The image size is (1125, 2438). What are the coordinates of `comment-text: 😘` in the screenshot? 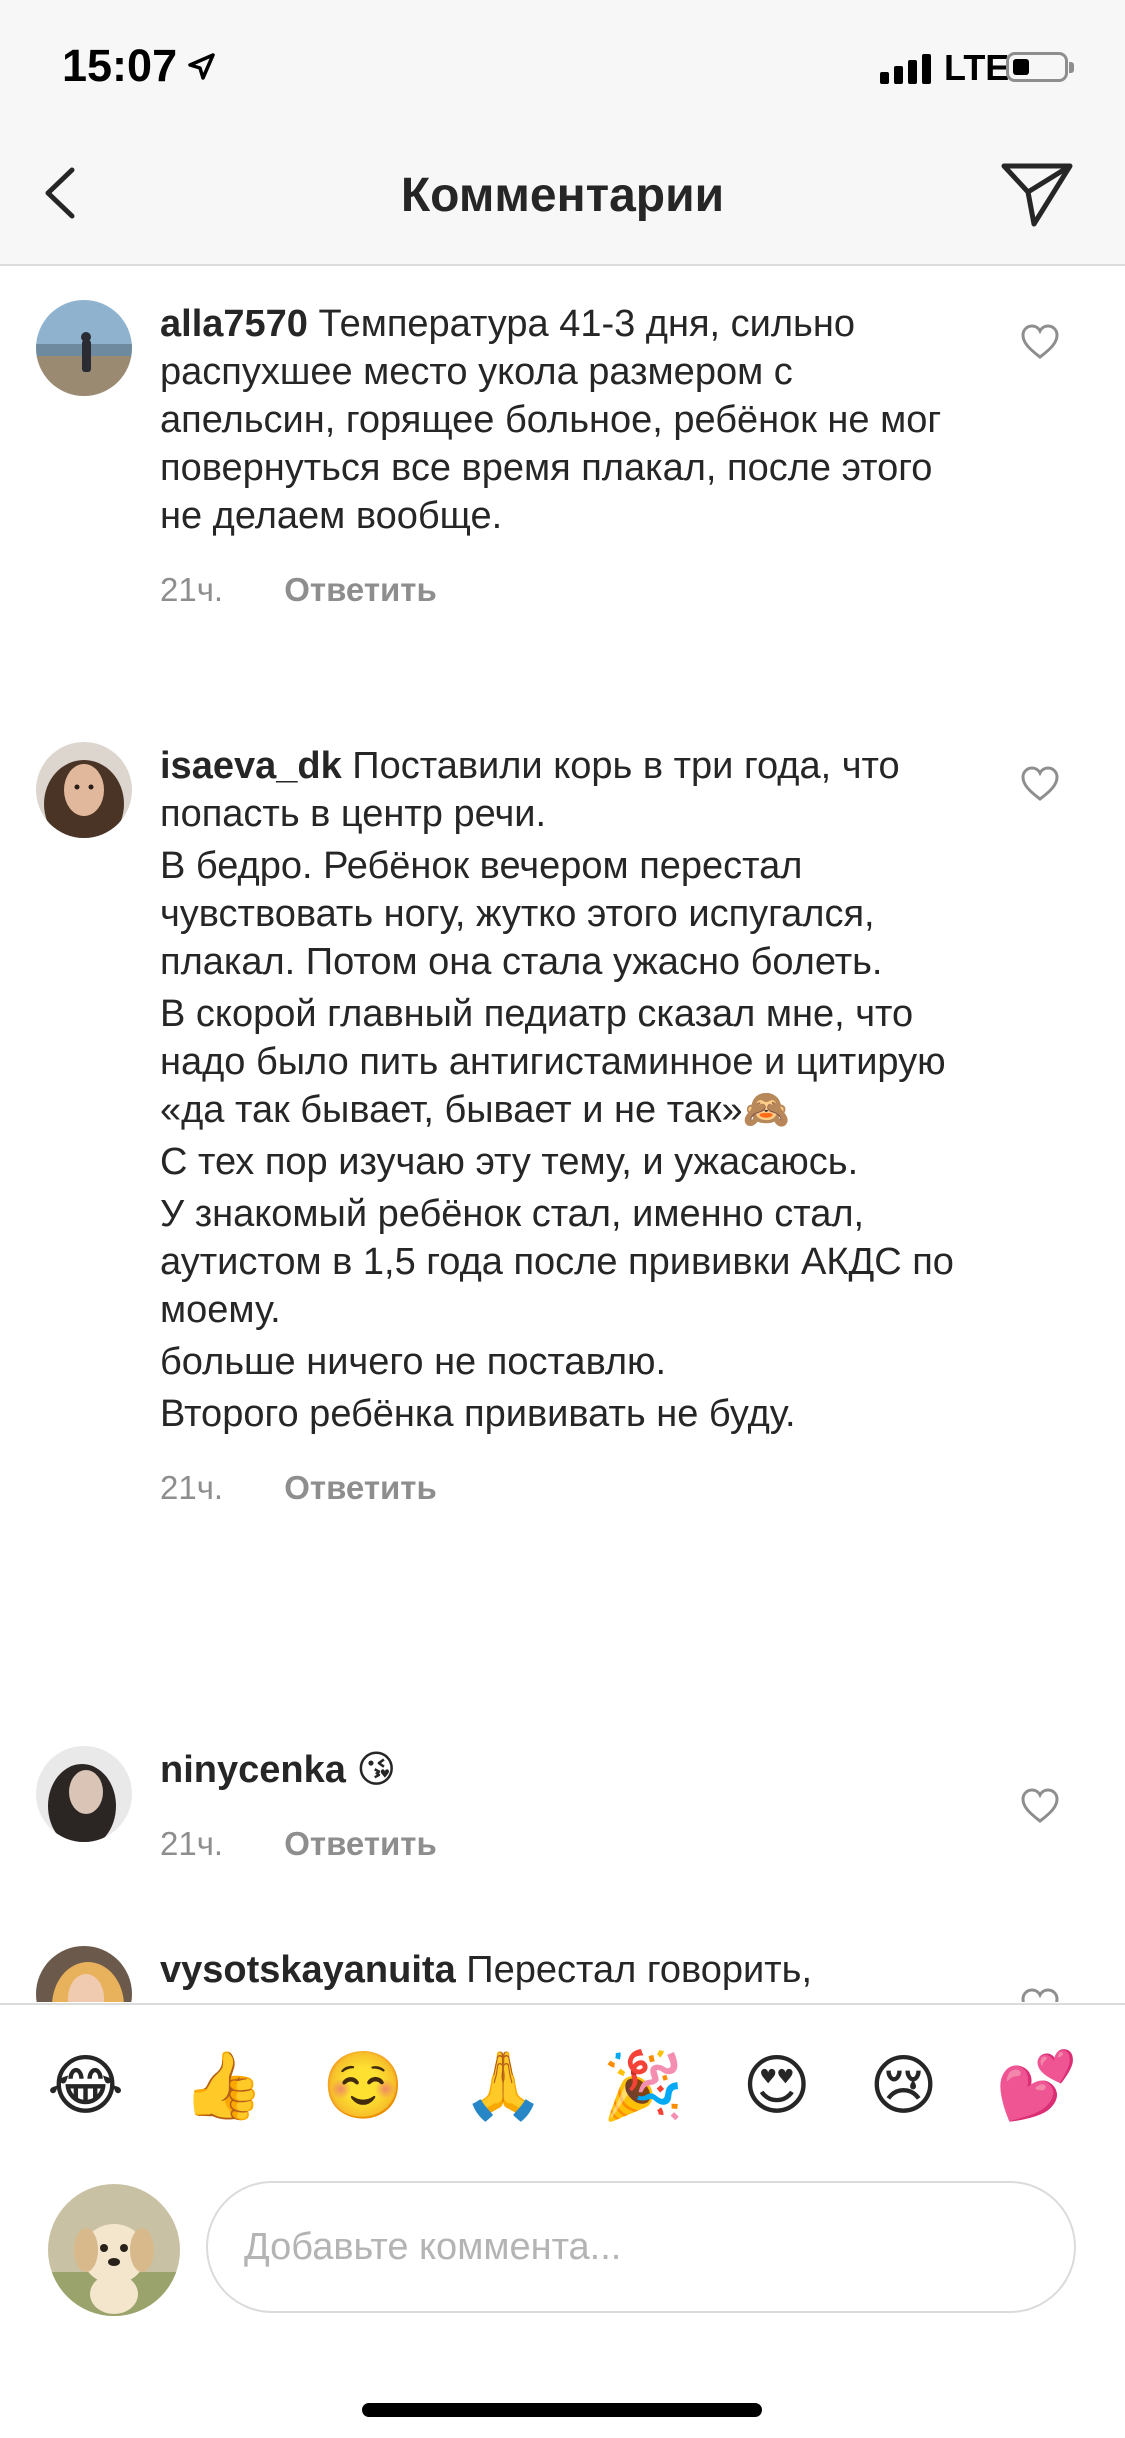 It's located at (376, 1770).